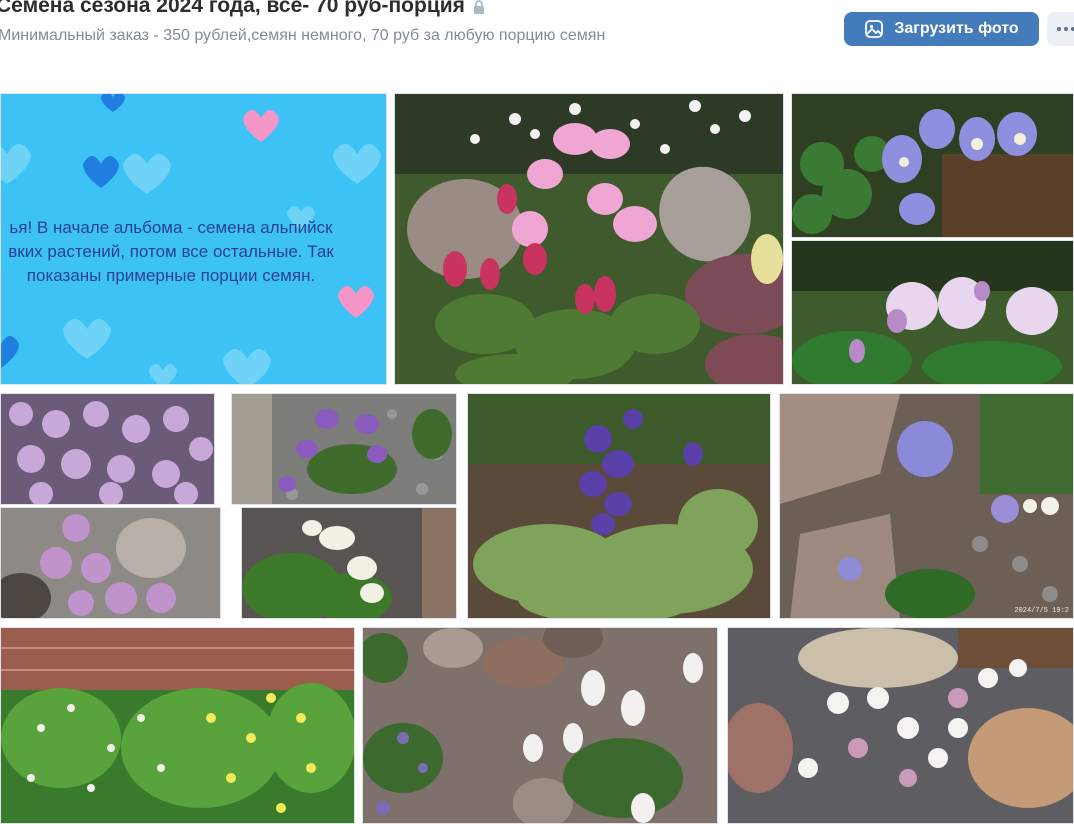  I want to click on upload-photo-button: Загрузить фото, so click(941, 29).